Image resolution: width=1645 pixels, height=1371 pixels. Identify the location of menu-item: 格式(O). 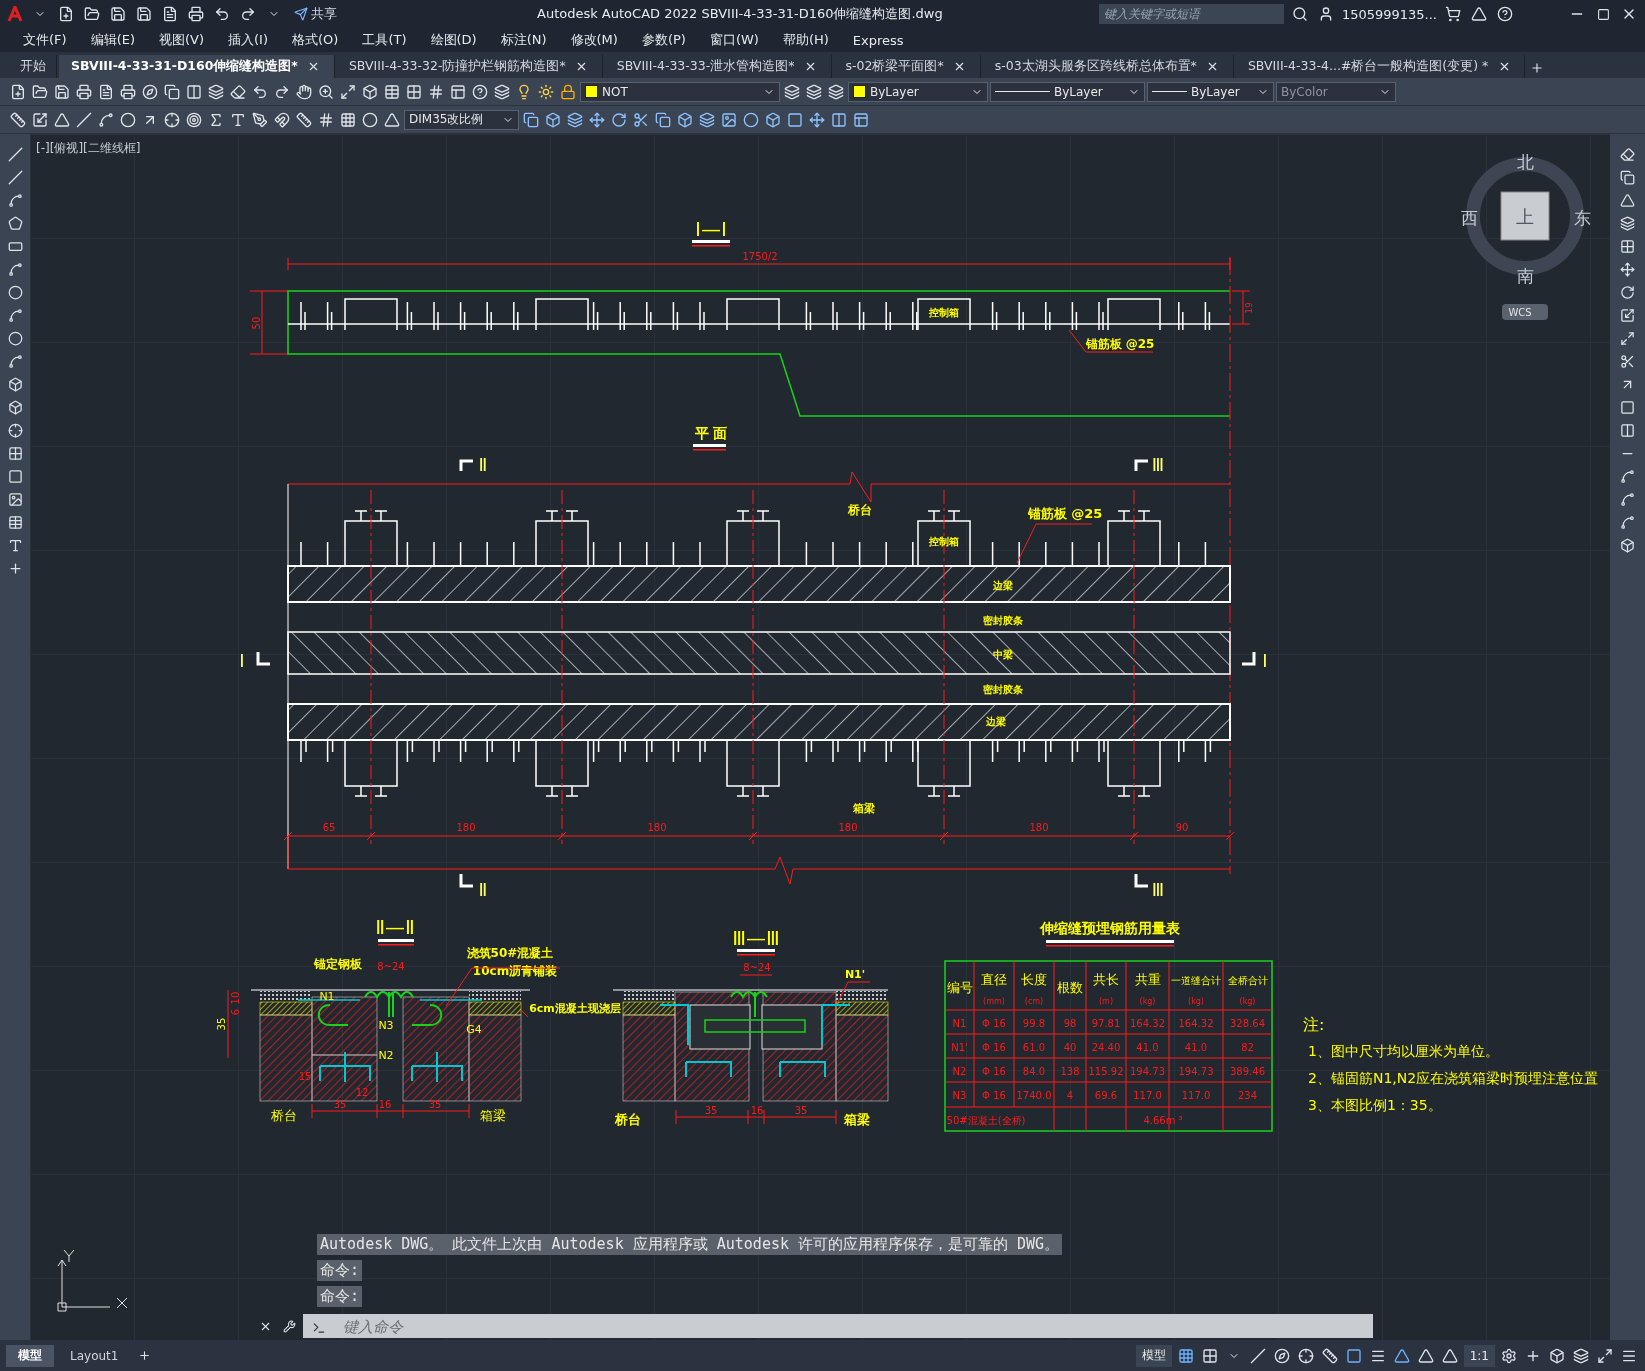
(315, 40).